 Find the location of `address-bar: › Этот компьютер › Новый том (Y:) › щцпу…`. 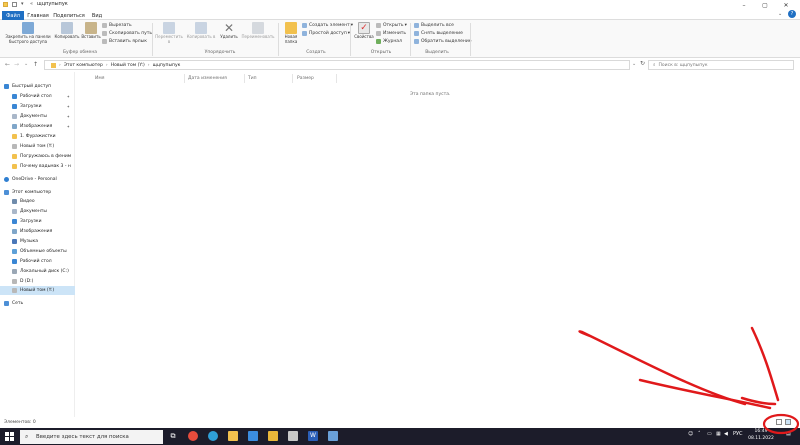

address-bar: › Этот компьютер › Новый том (Y:) › щцпу… is located at coordinates (337, 65).